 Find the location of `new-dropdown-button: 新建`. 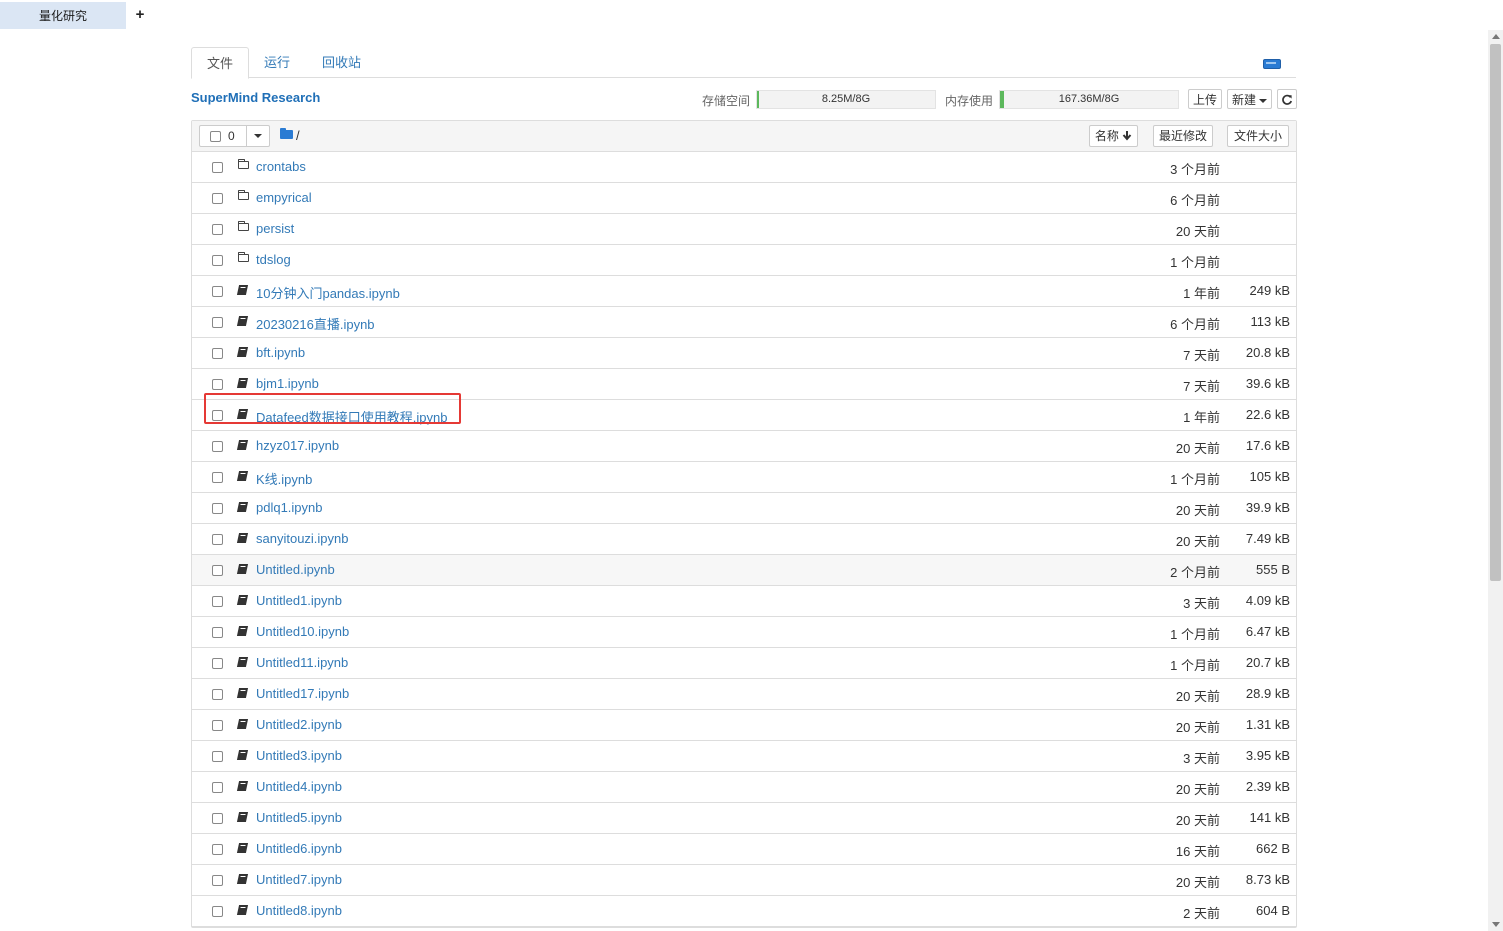

new-dropdown-button: 新建 is located at coordinates (1249, 99).